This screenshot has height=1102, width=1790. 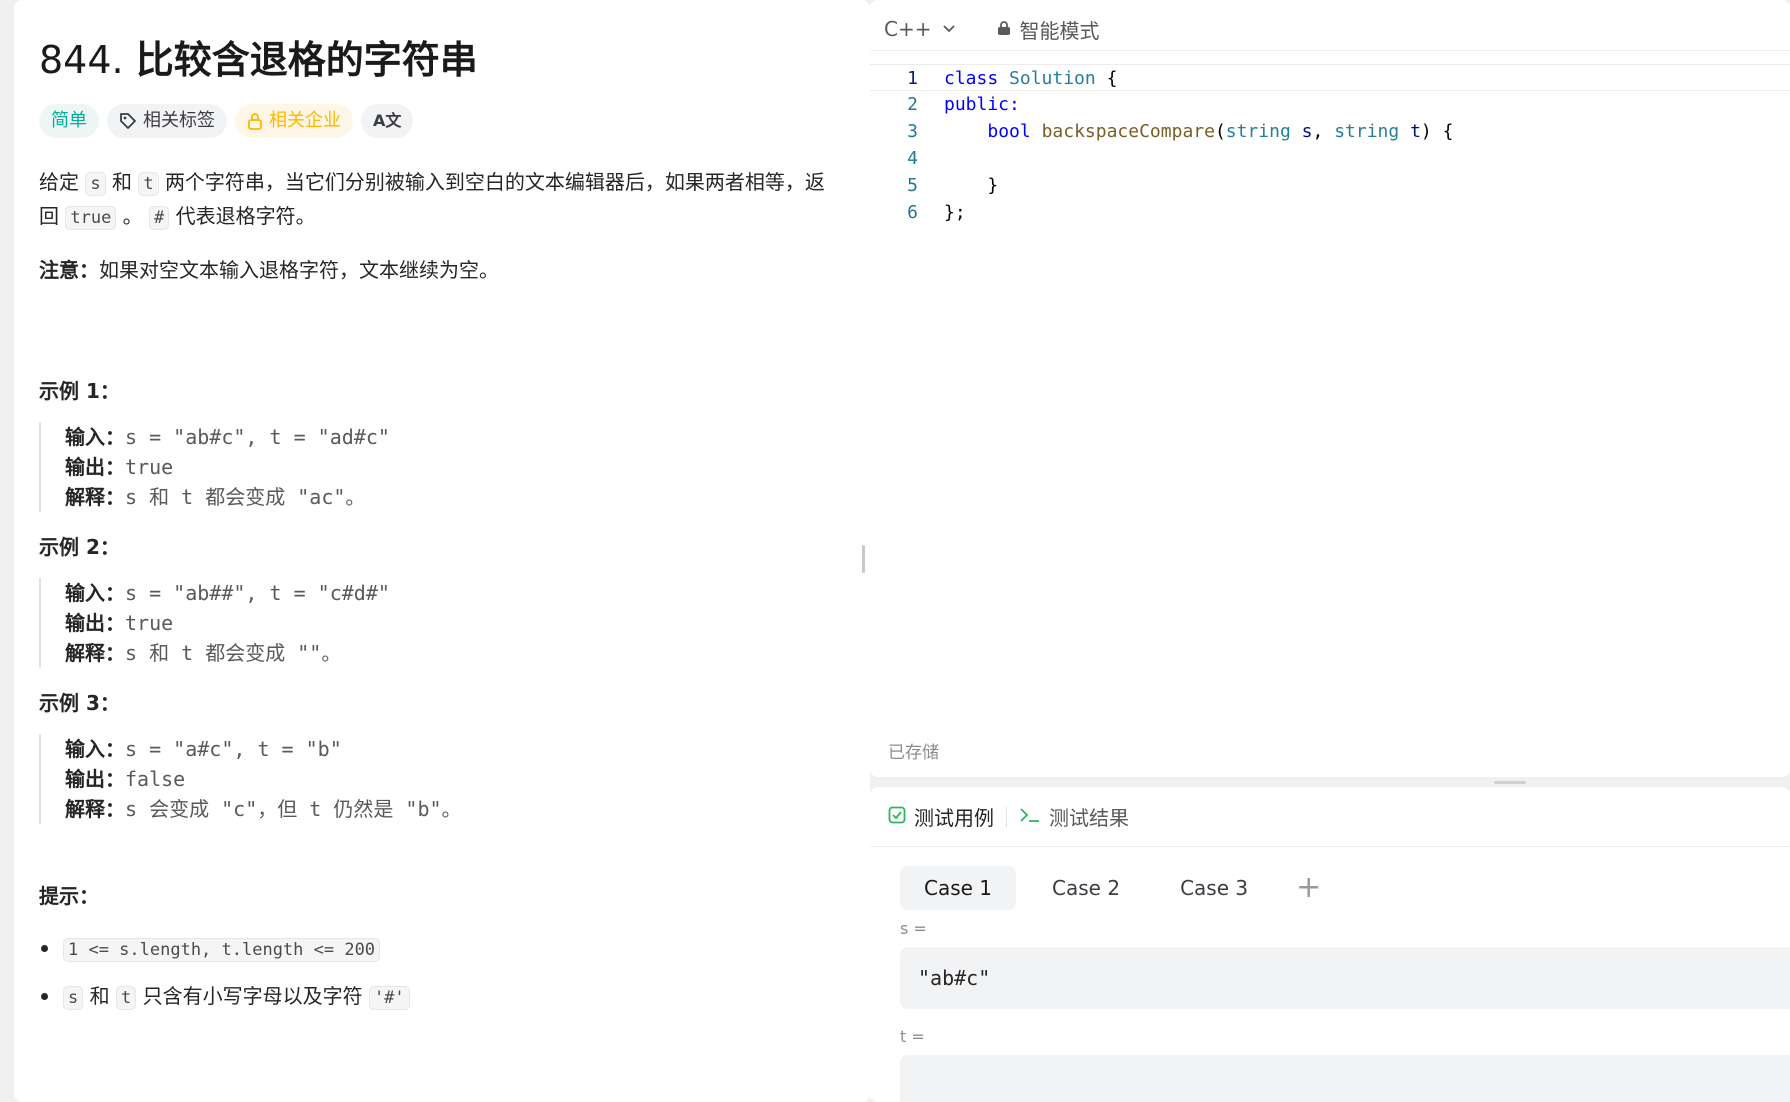 What do you see at coordinates (1510, 782) in the screenshot?
I see `horizontal-resize-handle` at bounding box center [1510, 782].